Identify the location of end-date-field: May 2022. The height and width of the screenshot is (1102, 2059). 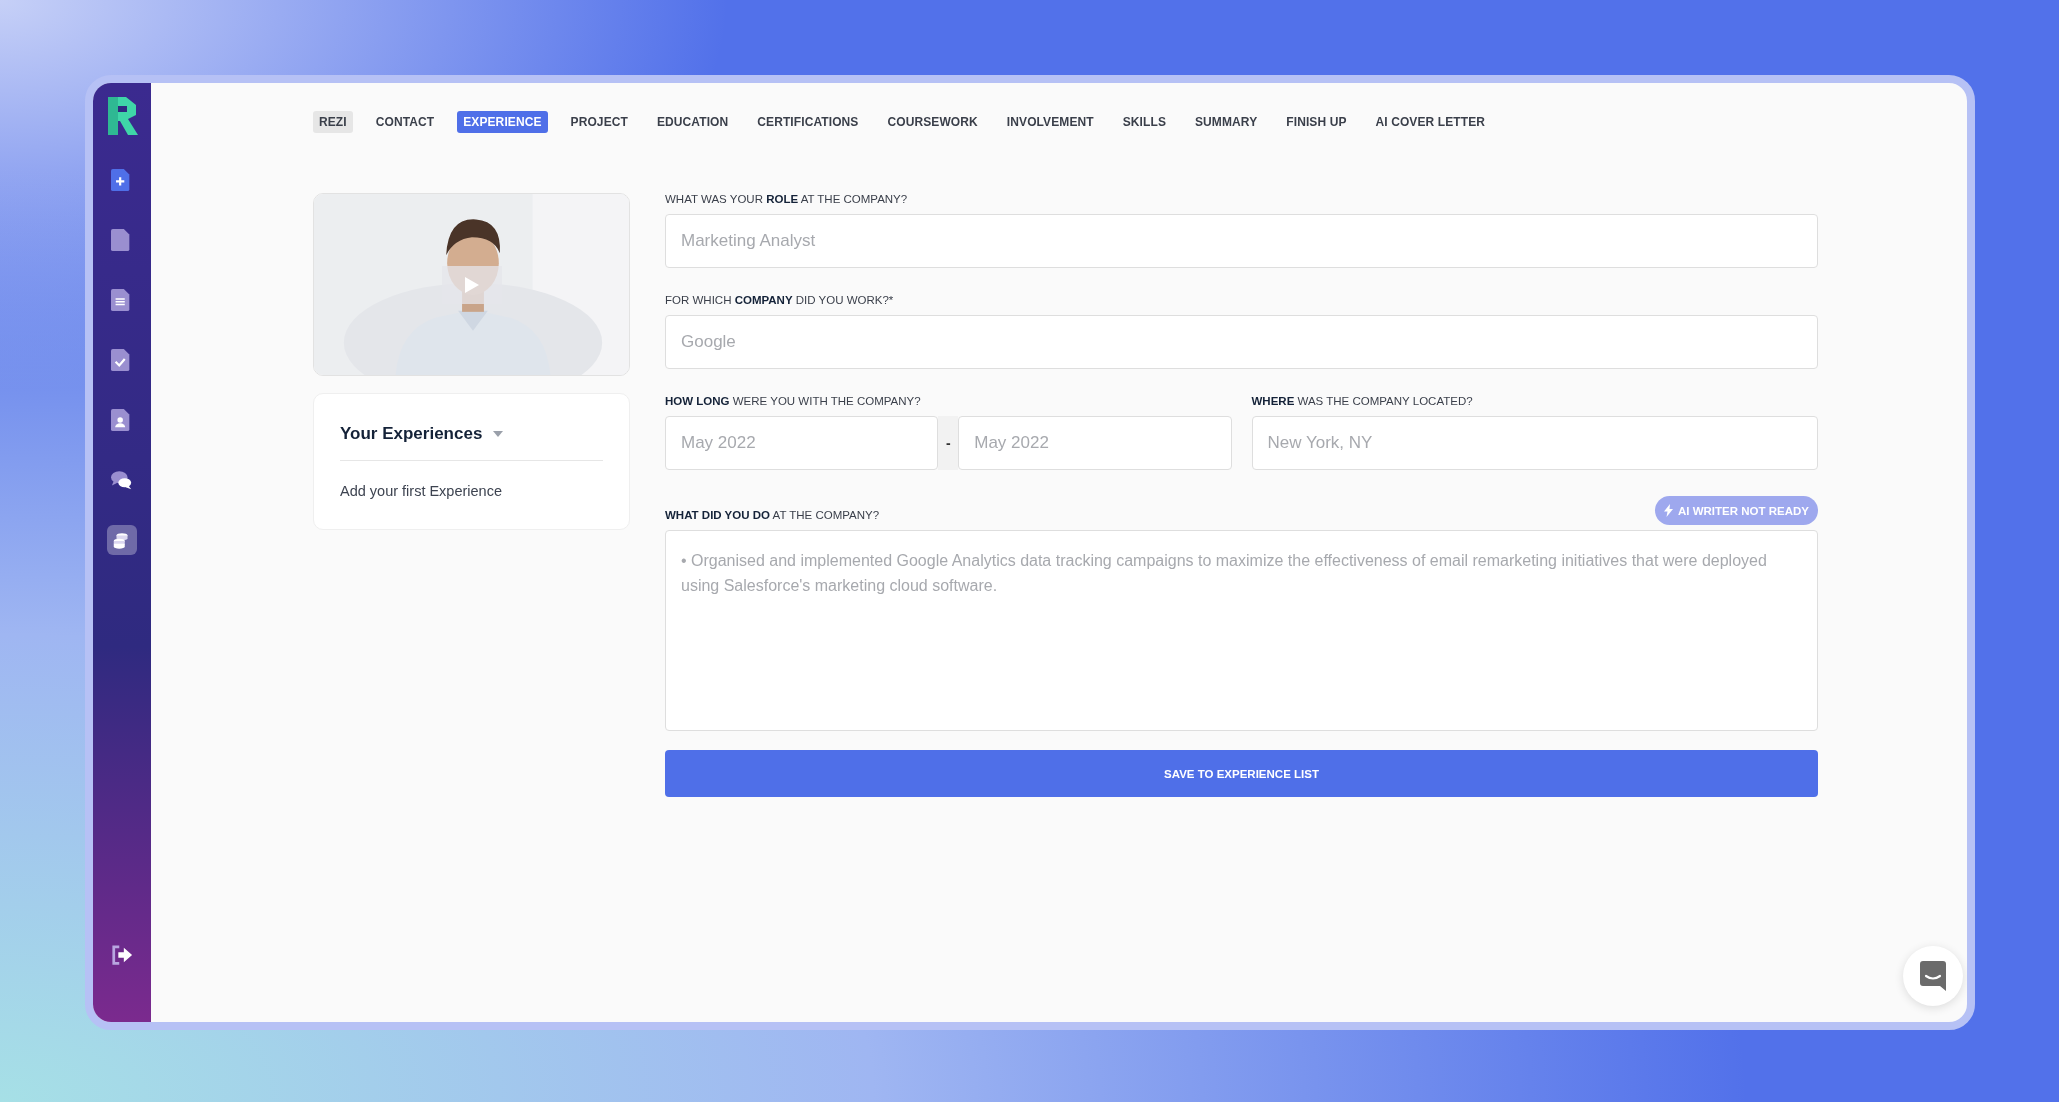
(1095, 443).